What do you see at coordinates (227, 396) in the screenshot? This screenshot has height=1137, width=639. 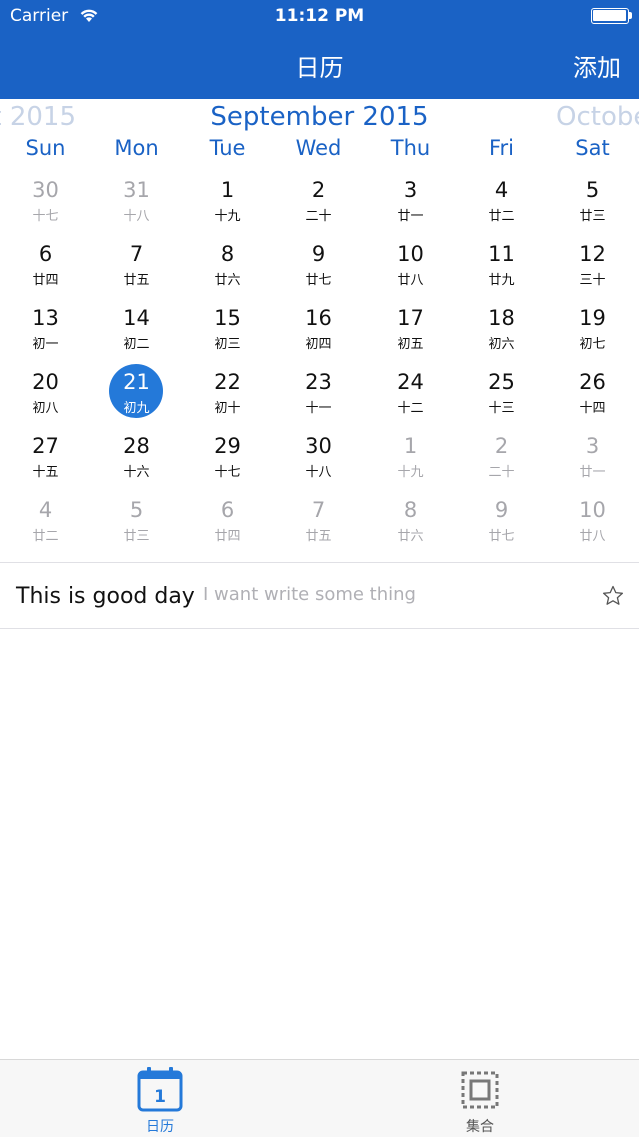 I see `calendar-day: 22 初十` at bounding box center [227, 396].